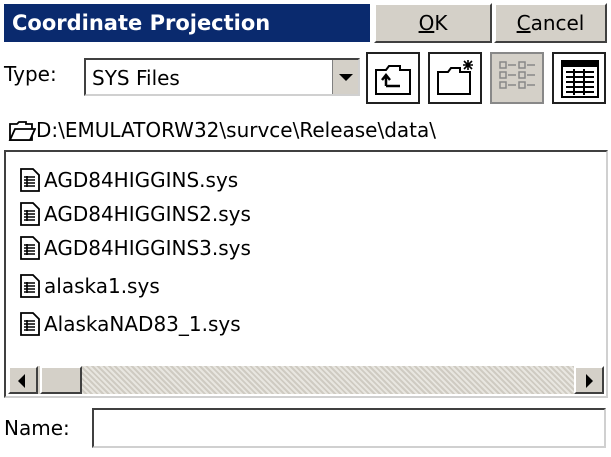 Image resolution: width=611 pixels, height=457 pixels. What do you see at coordinates (136, 78) in the screenshot?
I see `type-dropdown-value: SYS Files` at bounding box center [136, 78].